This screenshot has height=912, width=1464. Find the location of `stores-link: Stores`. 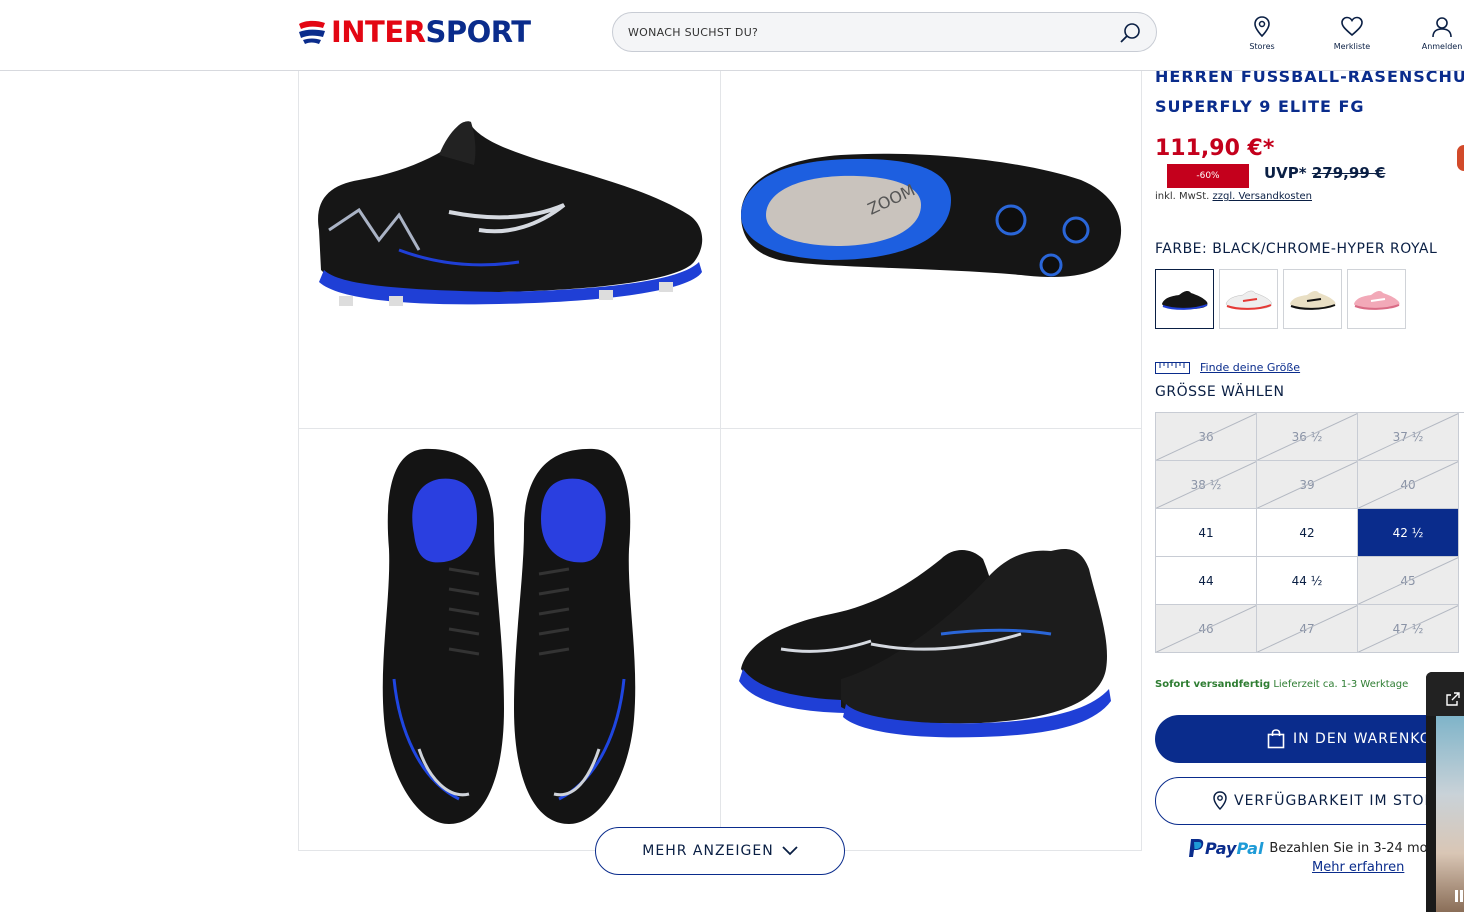

stores-link: Stores is located at coordinates (1262, 33).